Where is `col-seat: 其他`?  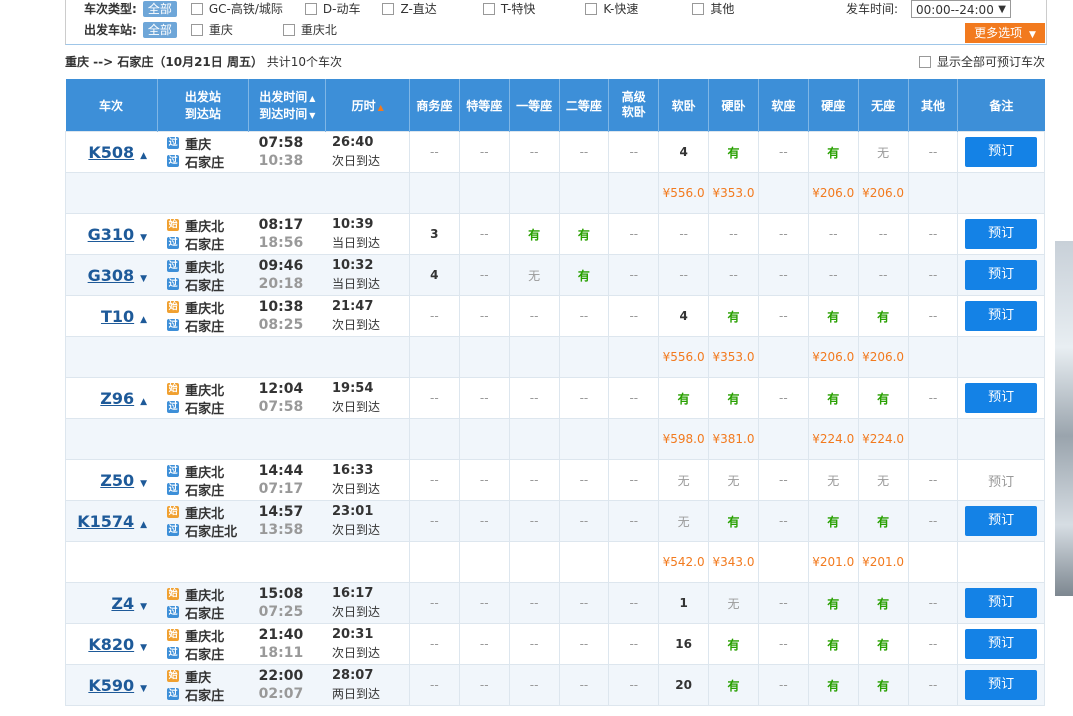
col-seat: 其他 is located at coordinates (932, 105).